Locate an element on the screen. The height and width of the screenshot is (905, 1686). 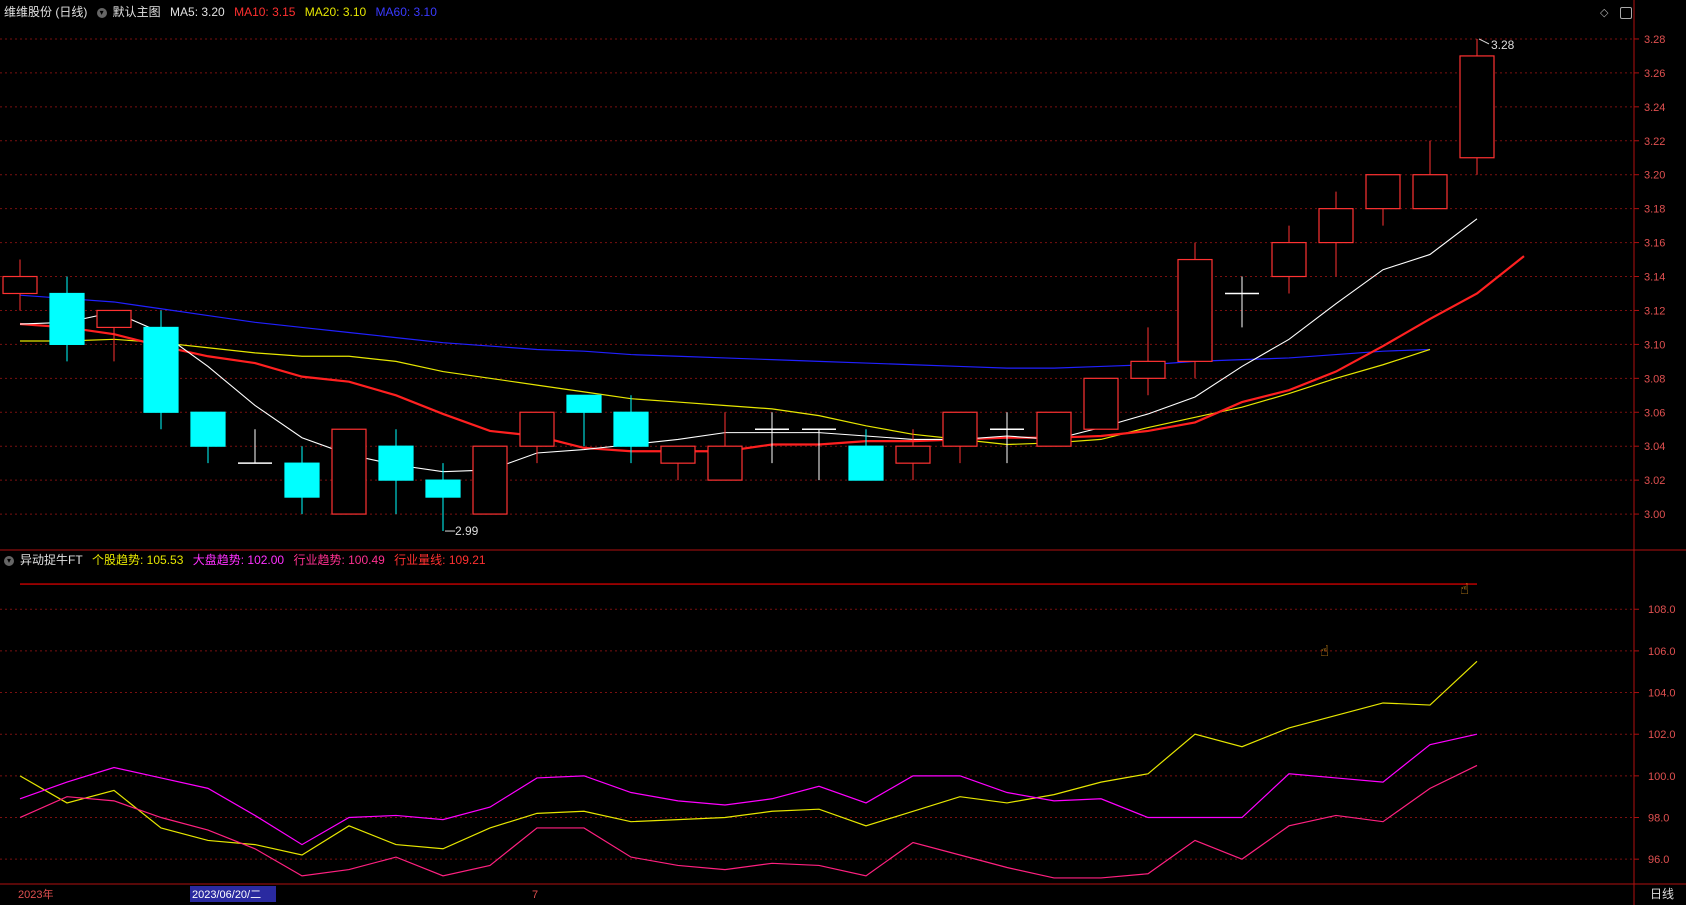
ma60-line is located at coordinates (725, 331).